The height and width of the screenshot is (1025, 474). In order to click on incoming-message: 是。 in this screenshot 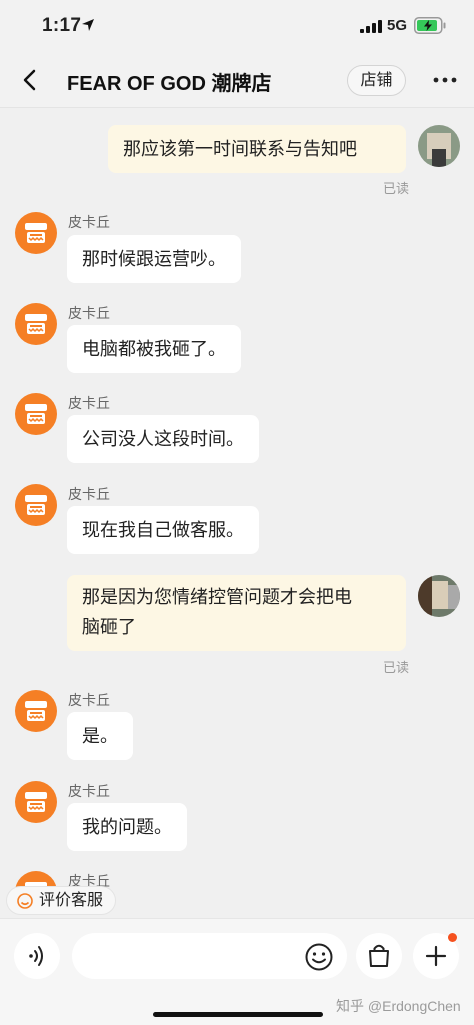, I will do `click(100, 736)`.